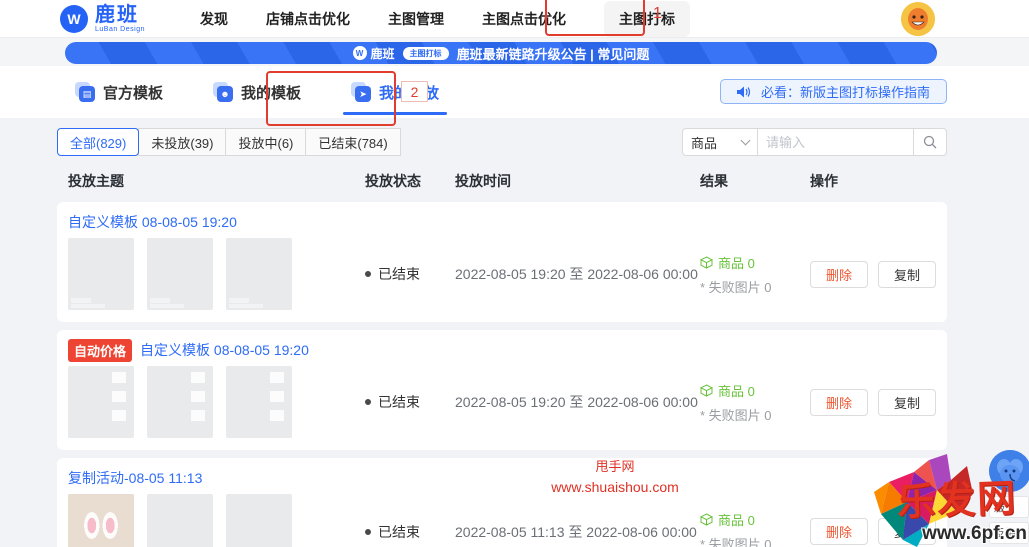  Describe the element at coordinates (1009, 533) in the screenshot. I see `feedback-label: 反馈` at that location.